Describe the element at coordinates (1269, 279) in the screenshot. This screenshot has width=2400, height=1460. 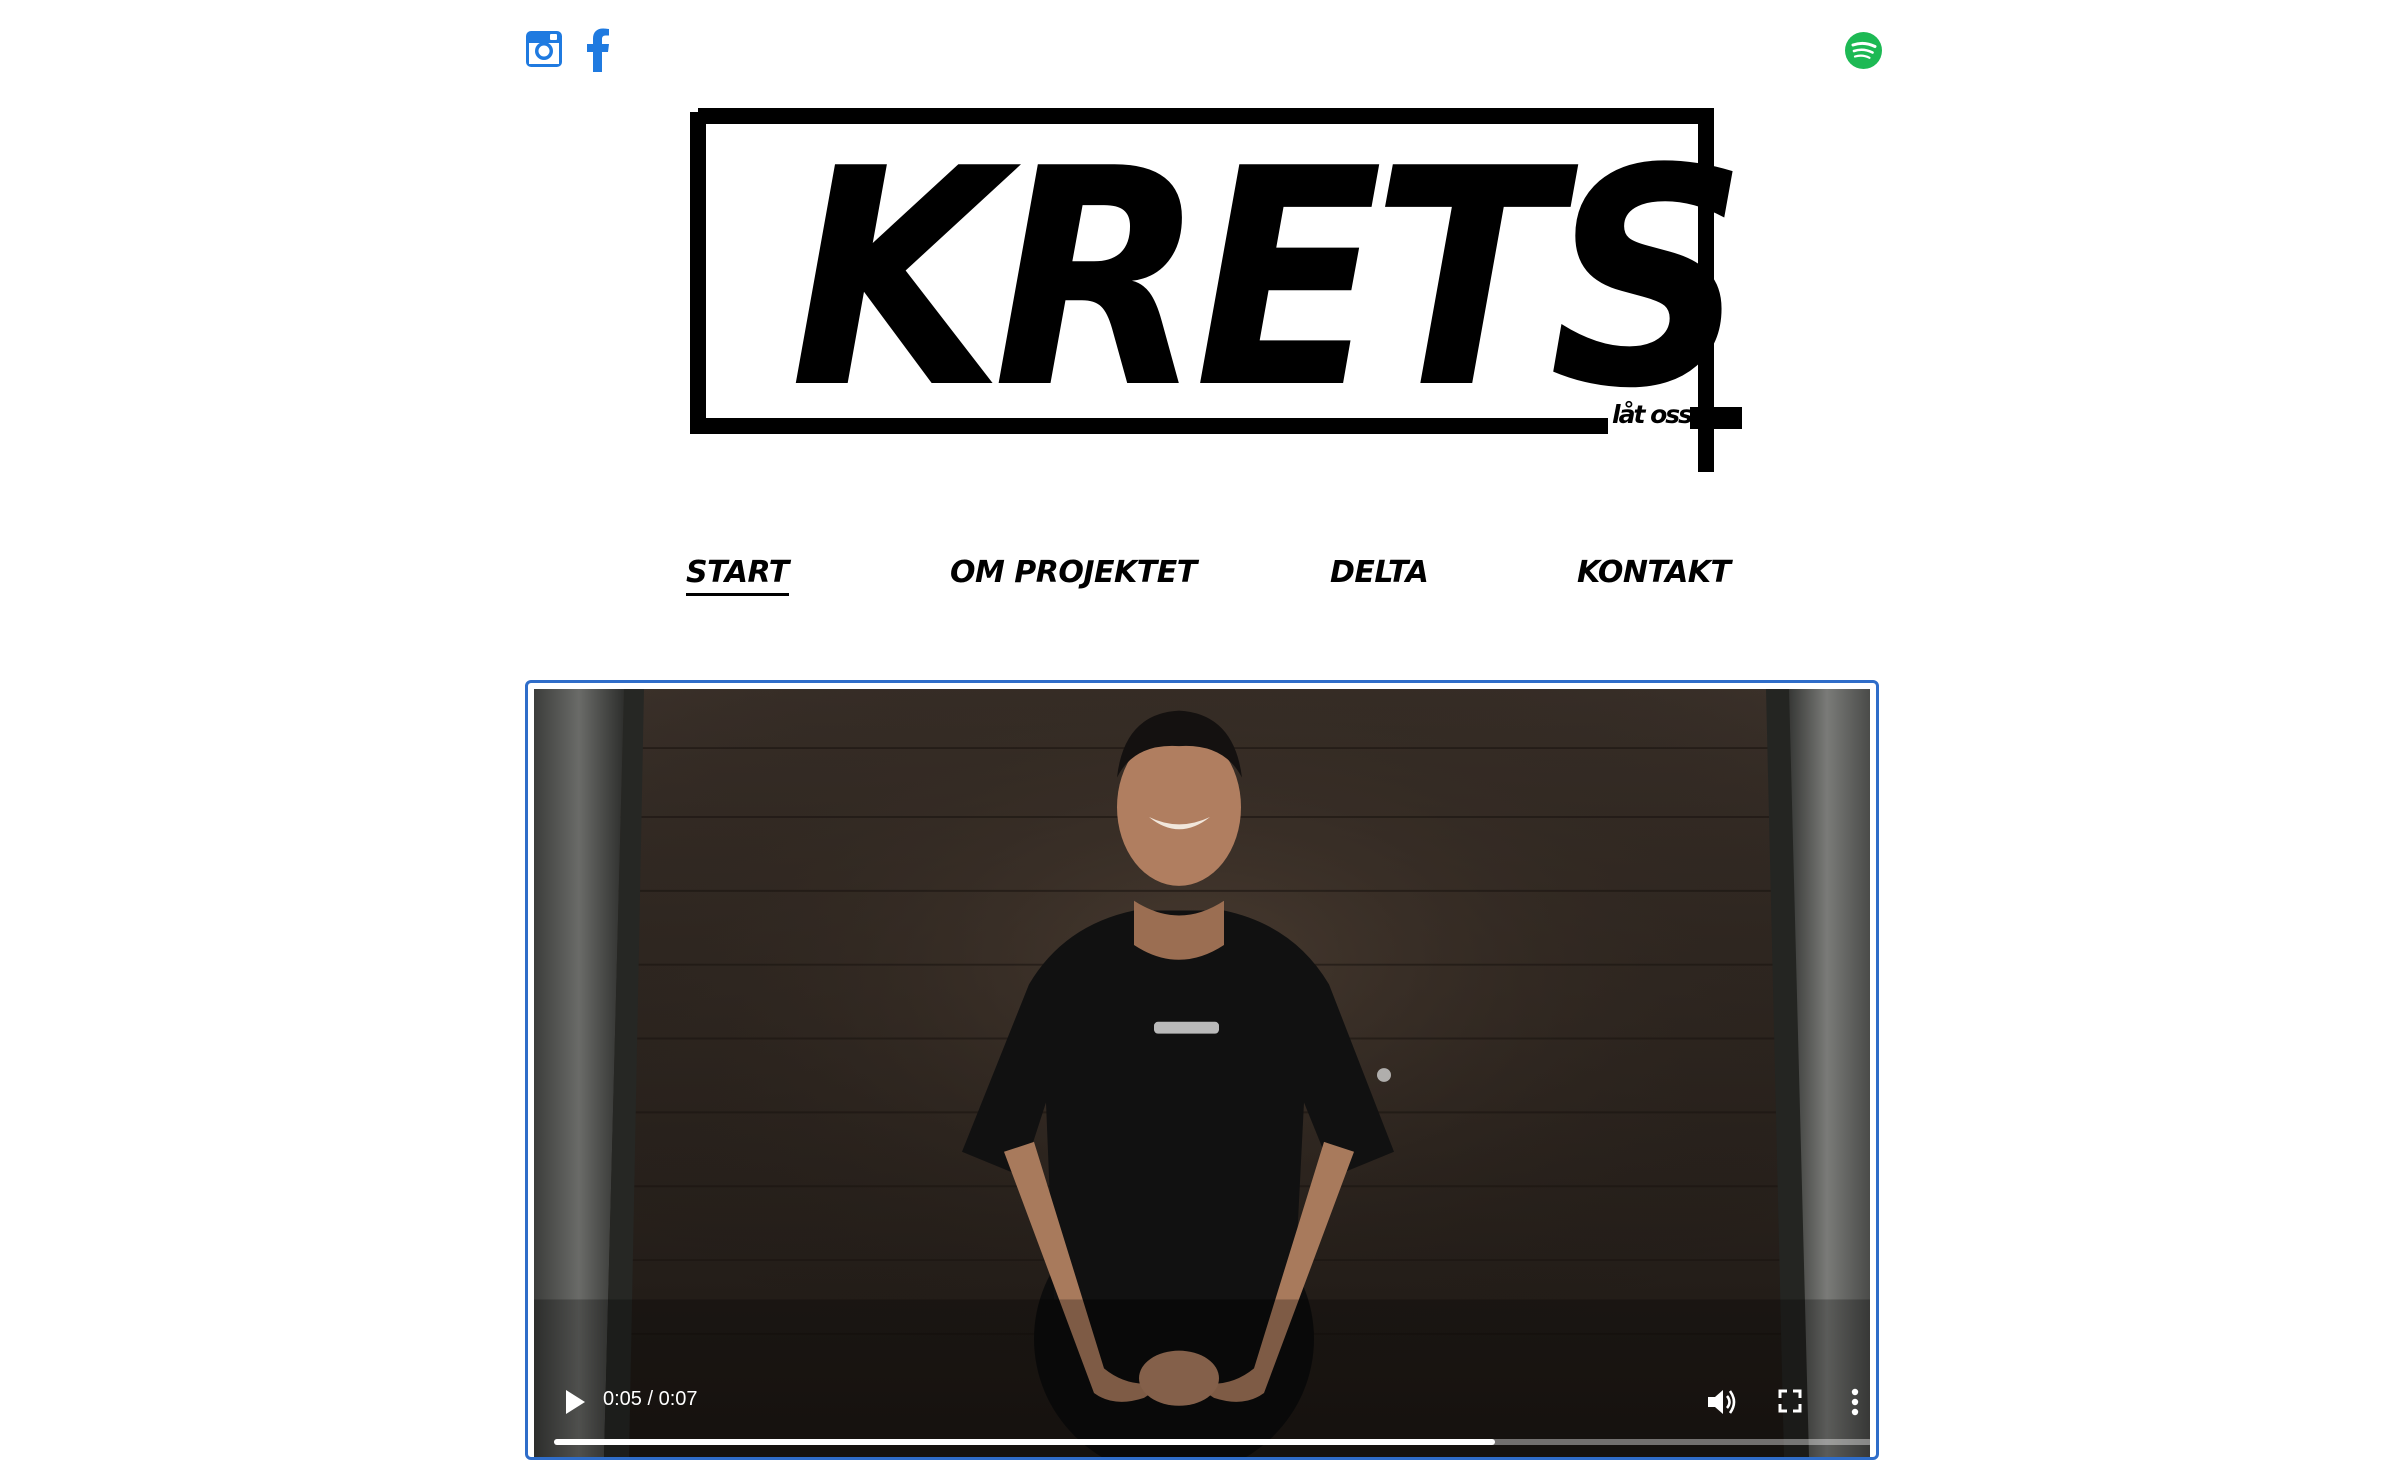
I see `logo-word: KRETS` at that location.